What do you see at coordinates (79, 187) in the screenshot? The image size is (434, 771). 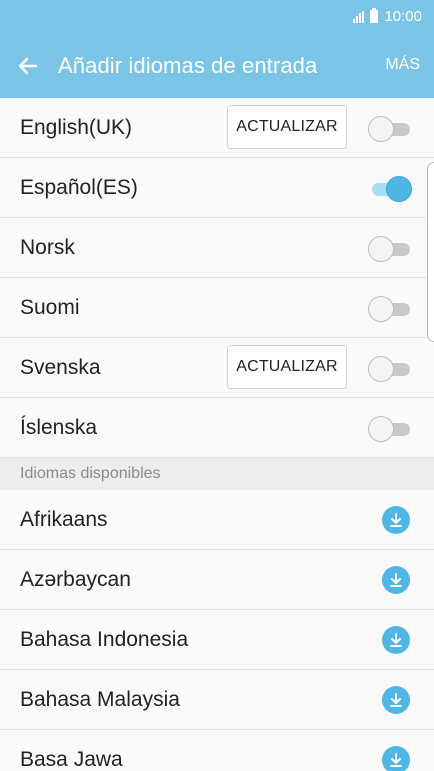 I see `language-label: Español(ES)` at bounding box center [79, 187].